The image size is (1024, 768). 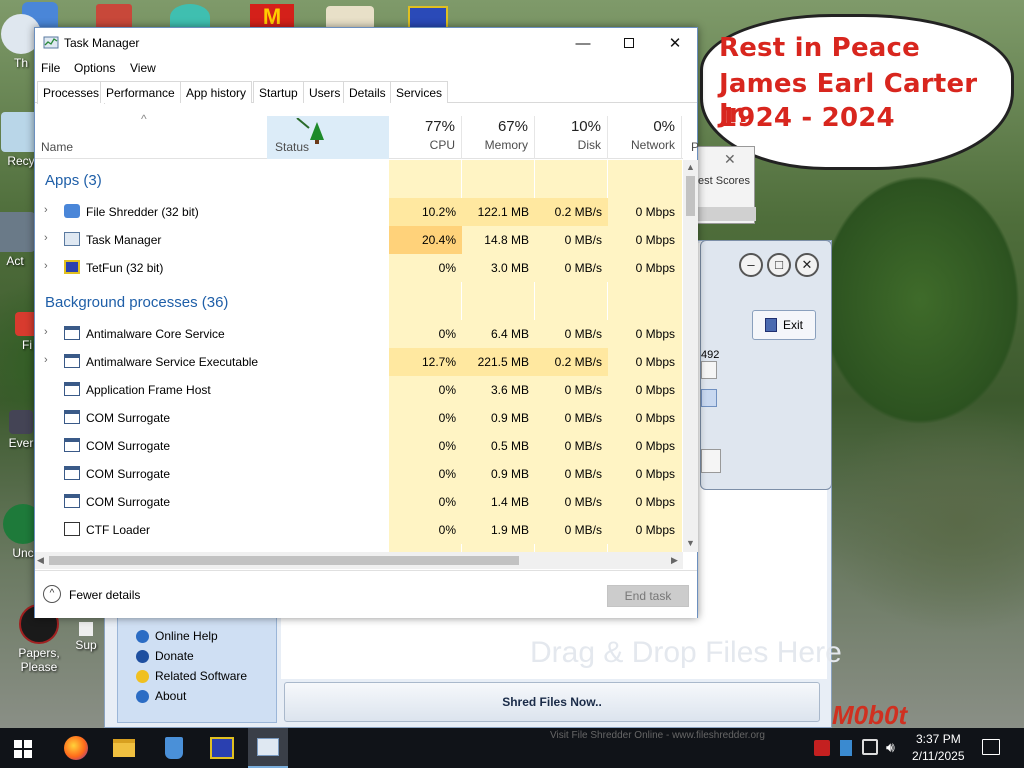 What do you see at coordinates (498, 502) in the screenshot?
I see `process-memory-value: 1.4 MB` at bounding box center [498, 502].